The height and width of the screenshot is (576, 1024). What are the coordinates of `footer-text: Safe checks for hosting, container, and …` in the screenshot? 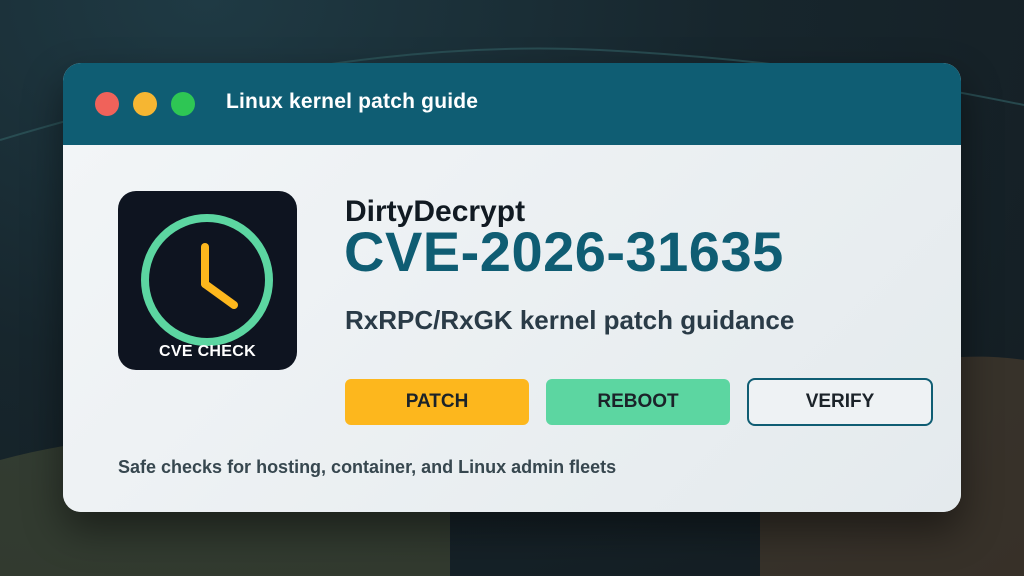 It's located at (367, 467).